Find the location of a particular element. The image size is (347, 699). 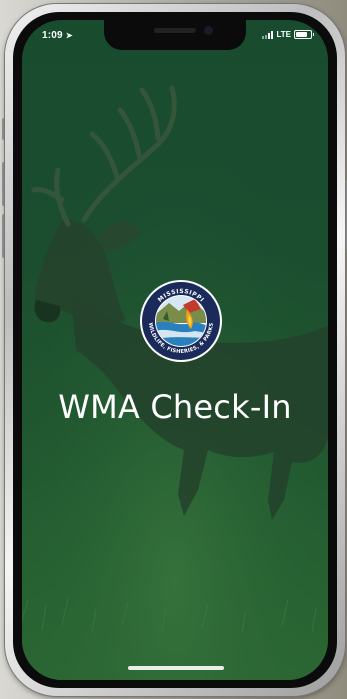

status-time: 1:09 ➤ is located at coordinates (57, 35).